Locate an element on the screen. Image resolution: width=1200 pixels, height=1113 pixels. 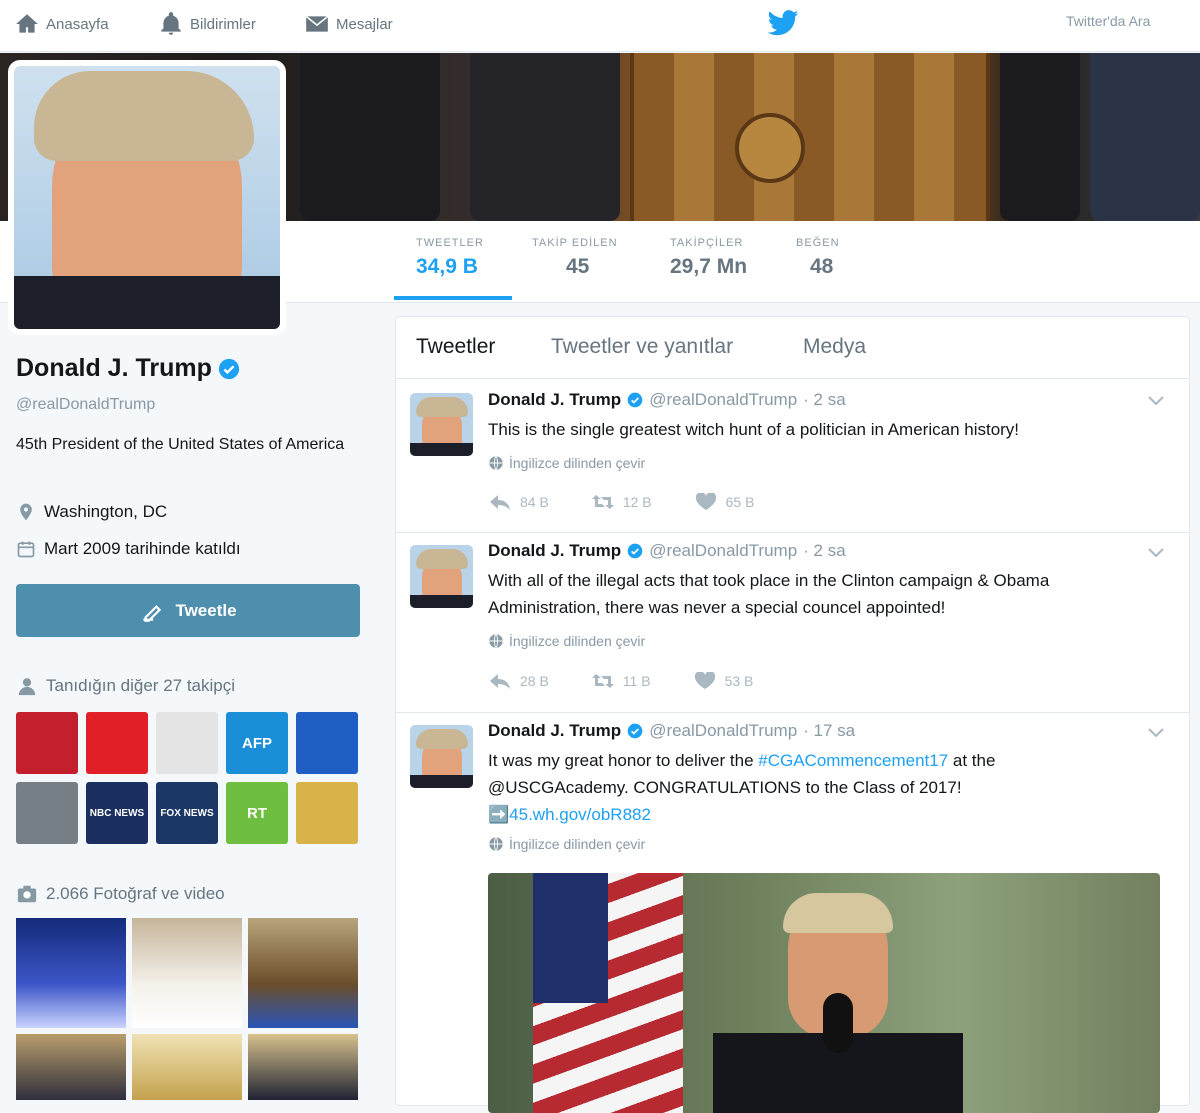
flag-canton is located at coordinates (570, 938).